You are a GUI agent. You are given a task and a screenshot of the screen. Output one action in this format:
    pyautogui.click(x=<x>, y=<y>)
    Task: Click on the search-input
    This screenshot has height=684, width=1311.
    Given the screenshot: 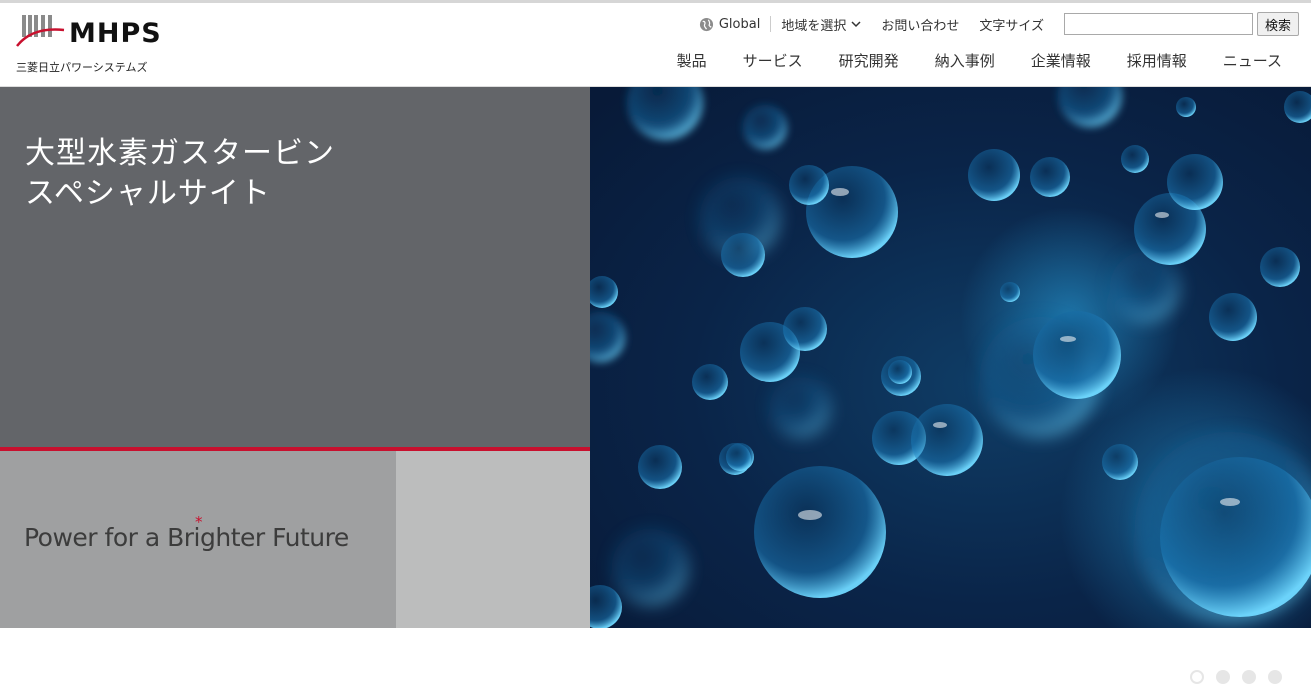 What is the action you would take?
    pyautogui.click(x=1158, y=24)
    